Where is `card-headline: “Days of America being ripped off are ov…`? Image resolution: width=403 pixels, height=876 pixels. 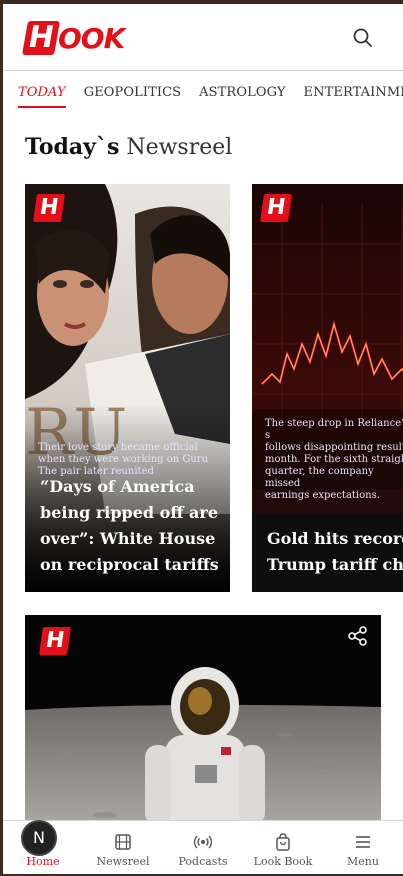 card-headline: “Days of America being ripped off are ov… is located at coordinates (130, 526).